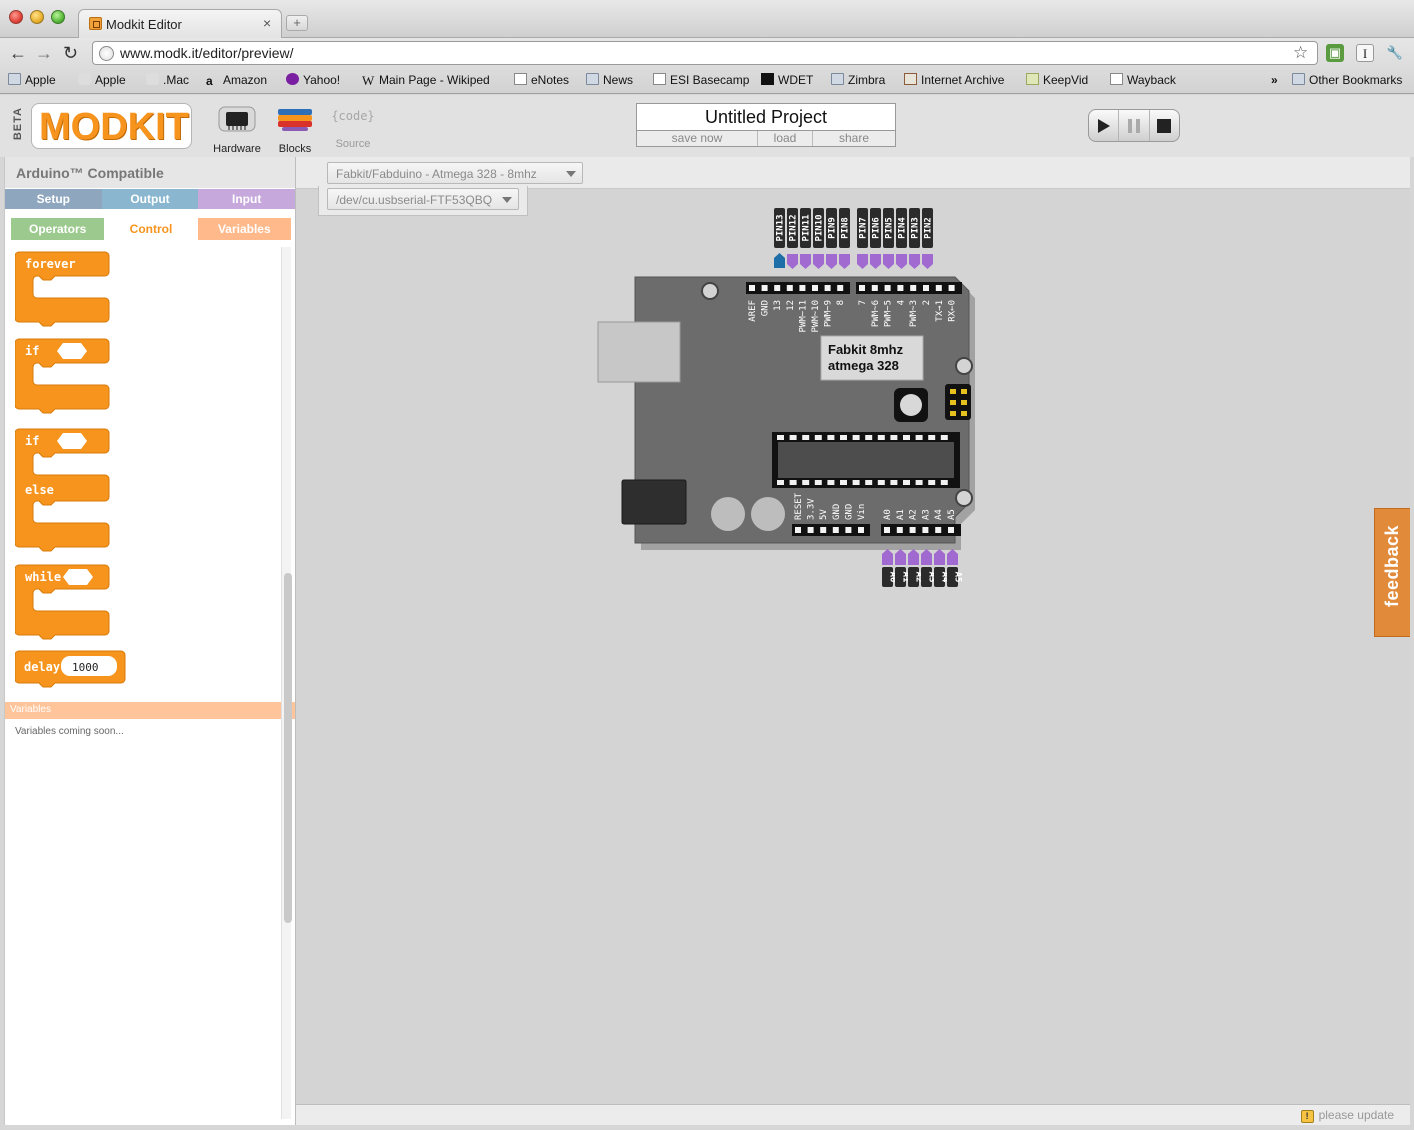 Image resolution: width=1414 pixels, height=1130 pixels. I want to click on bookmark-news: News, so click(609, 80).